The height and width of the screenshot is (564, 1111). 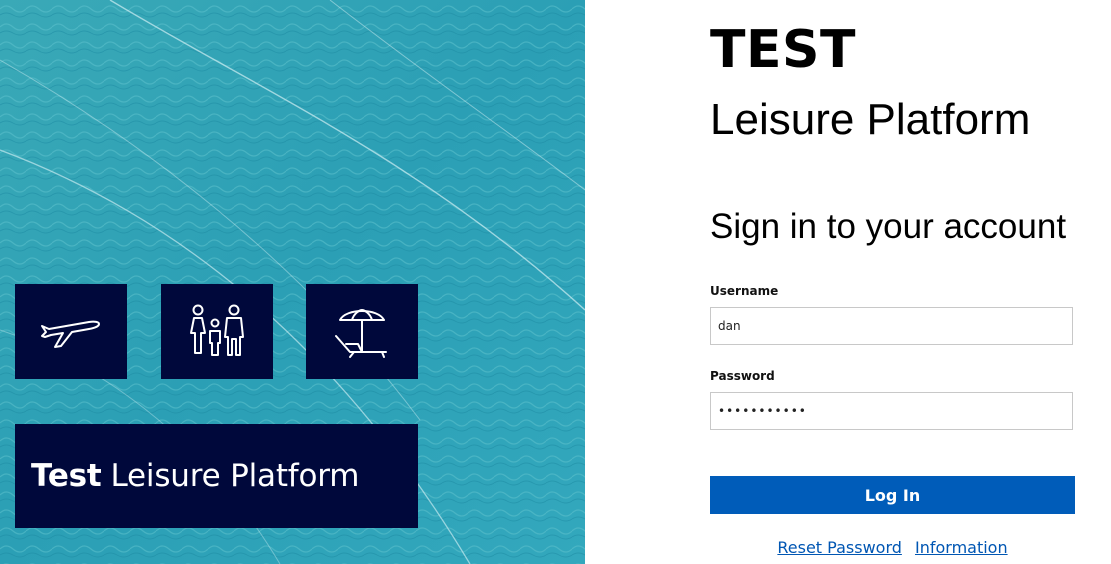 I want to click on logo-subtitle: Leisure Platform, so click(x=870, y=119).